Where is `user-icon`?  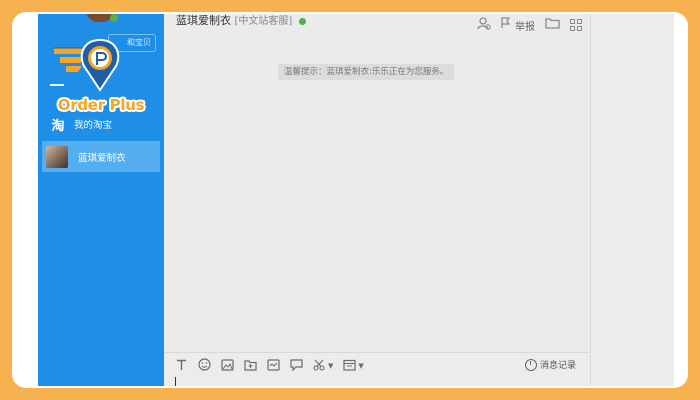
user-icon is located at coordinates (484, 25).